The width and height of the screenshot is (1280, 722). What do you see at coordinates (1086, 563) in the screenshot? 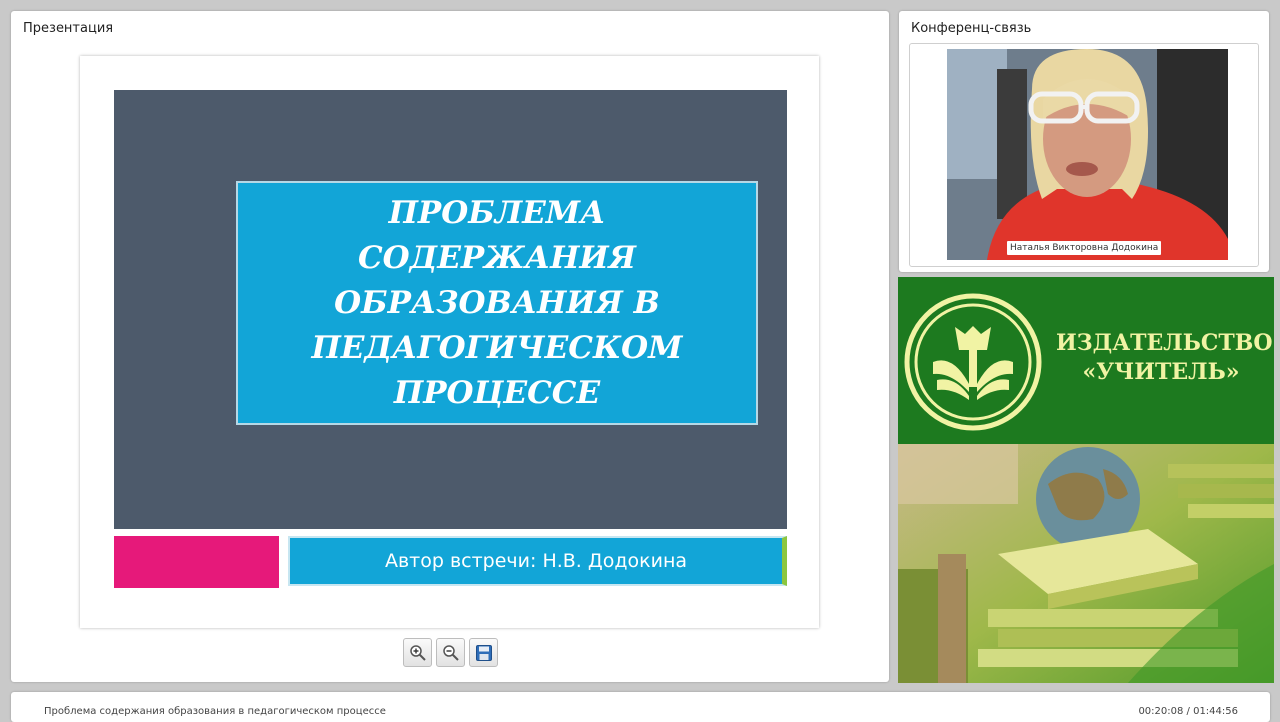
I see `books-globe-image` at bounding box center [1086, 563].